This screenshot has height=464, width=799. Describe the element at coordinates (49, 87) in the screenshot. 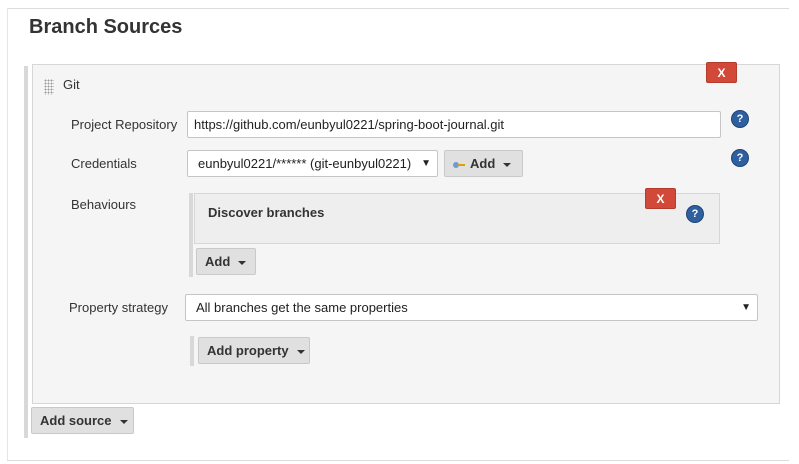

I see `drag-handle-icon` at that location.